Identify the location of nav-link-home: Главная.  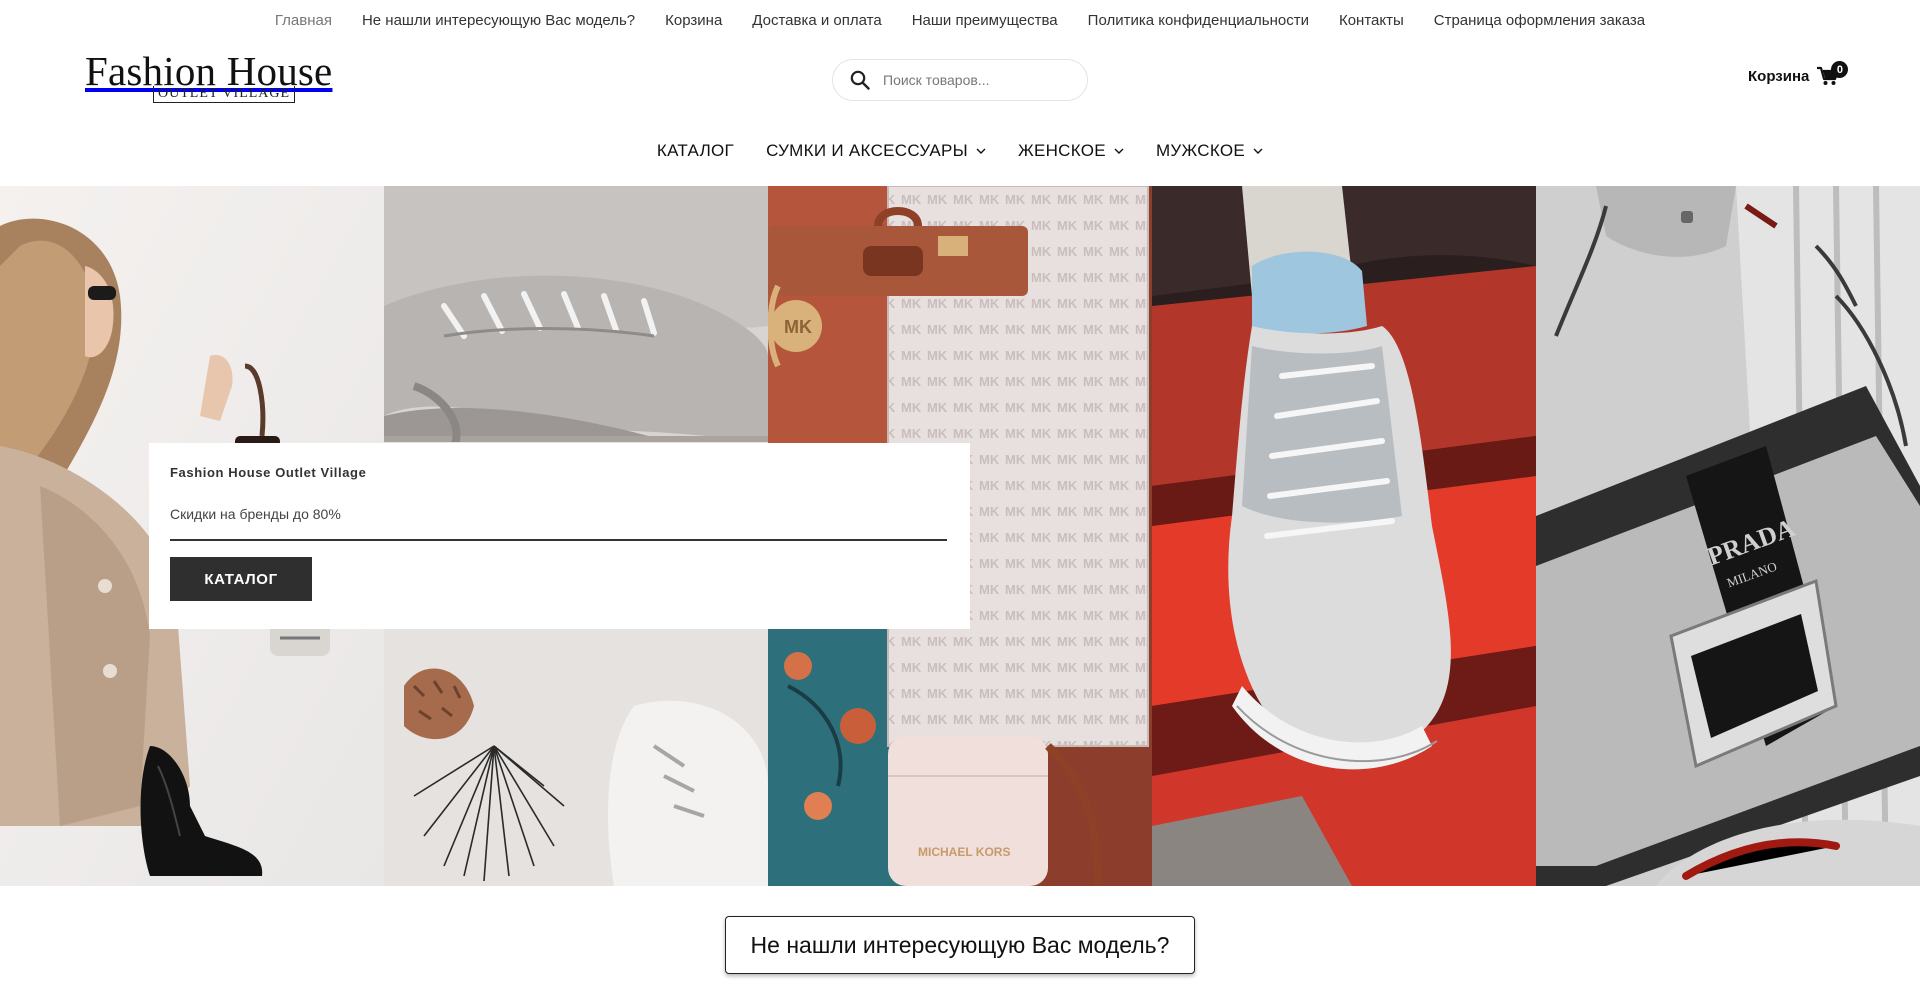
(303, 20).